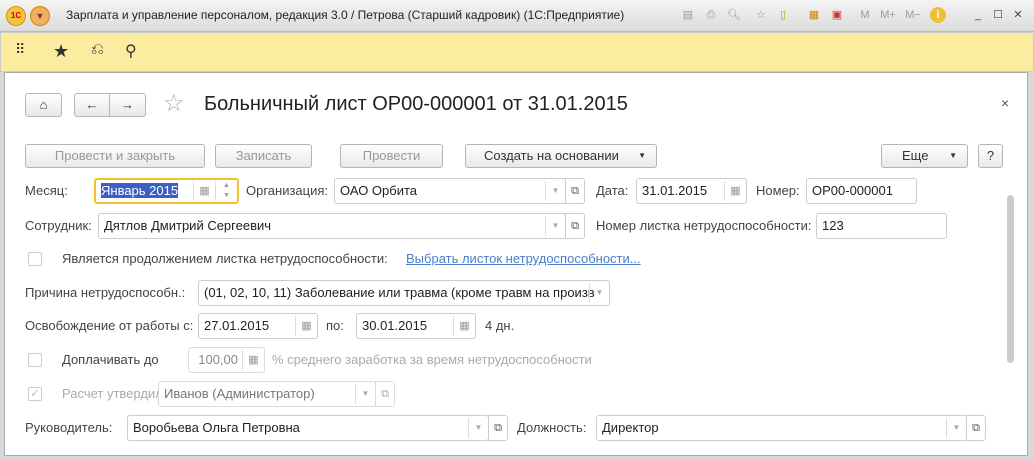 The image size is (1034, 460). What do you see at coordinates (188, 225) in the screenshot?
I see `employee-value: Дятлов Дмитрий Сергеевич` at bounding box center [188, 225].